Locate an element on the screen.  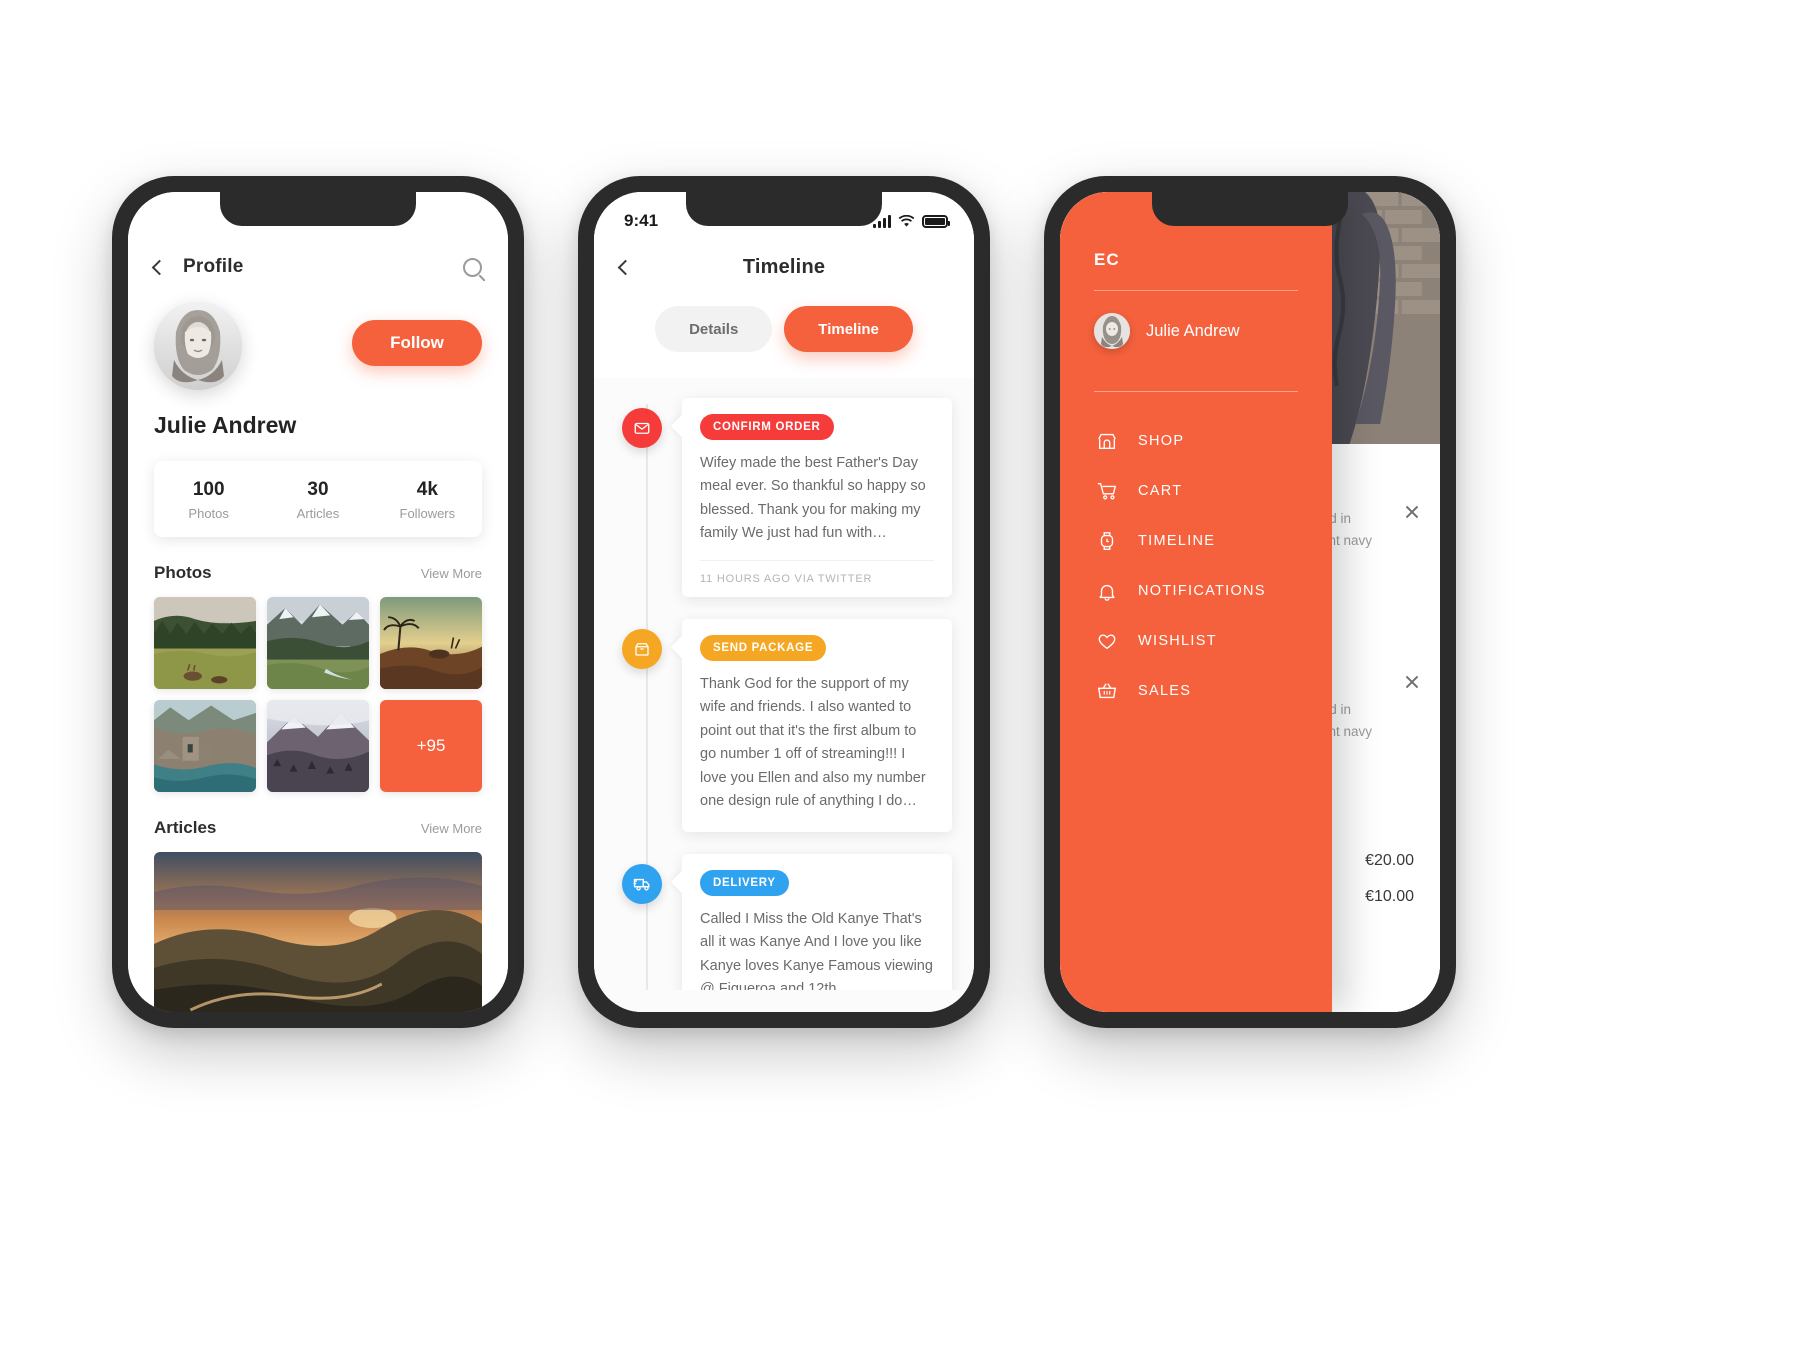
cart-icon is located at coordinates (1107, 491).